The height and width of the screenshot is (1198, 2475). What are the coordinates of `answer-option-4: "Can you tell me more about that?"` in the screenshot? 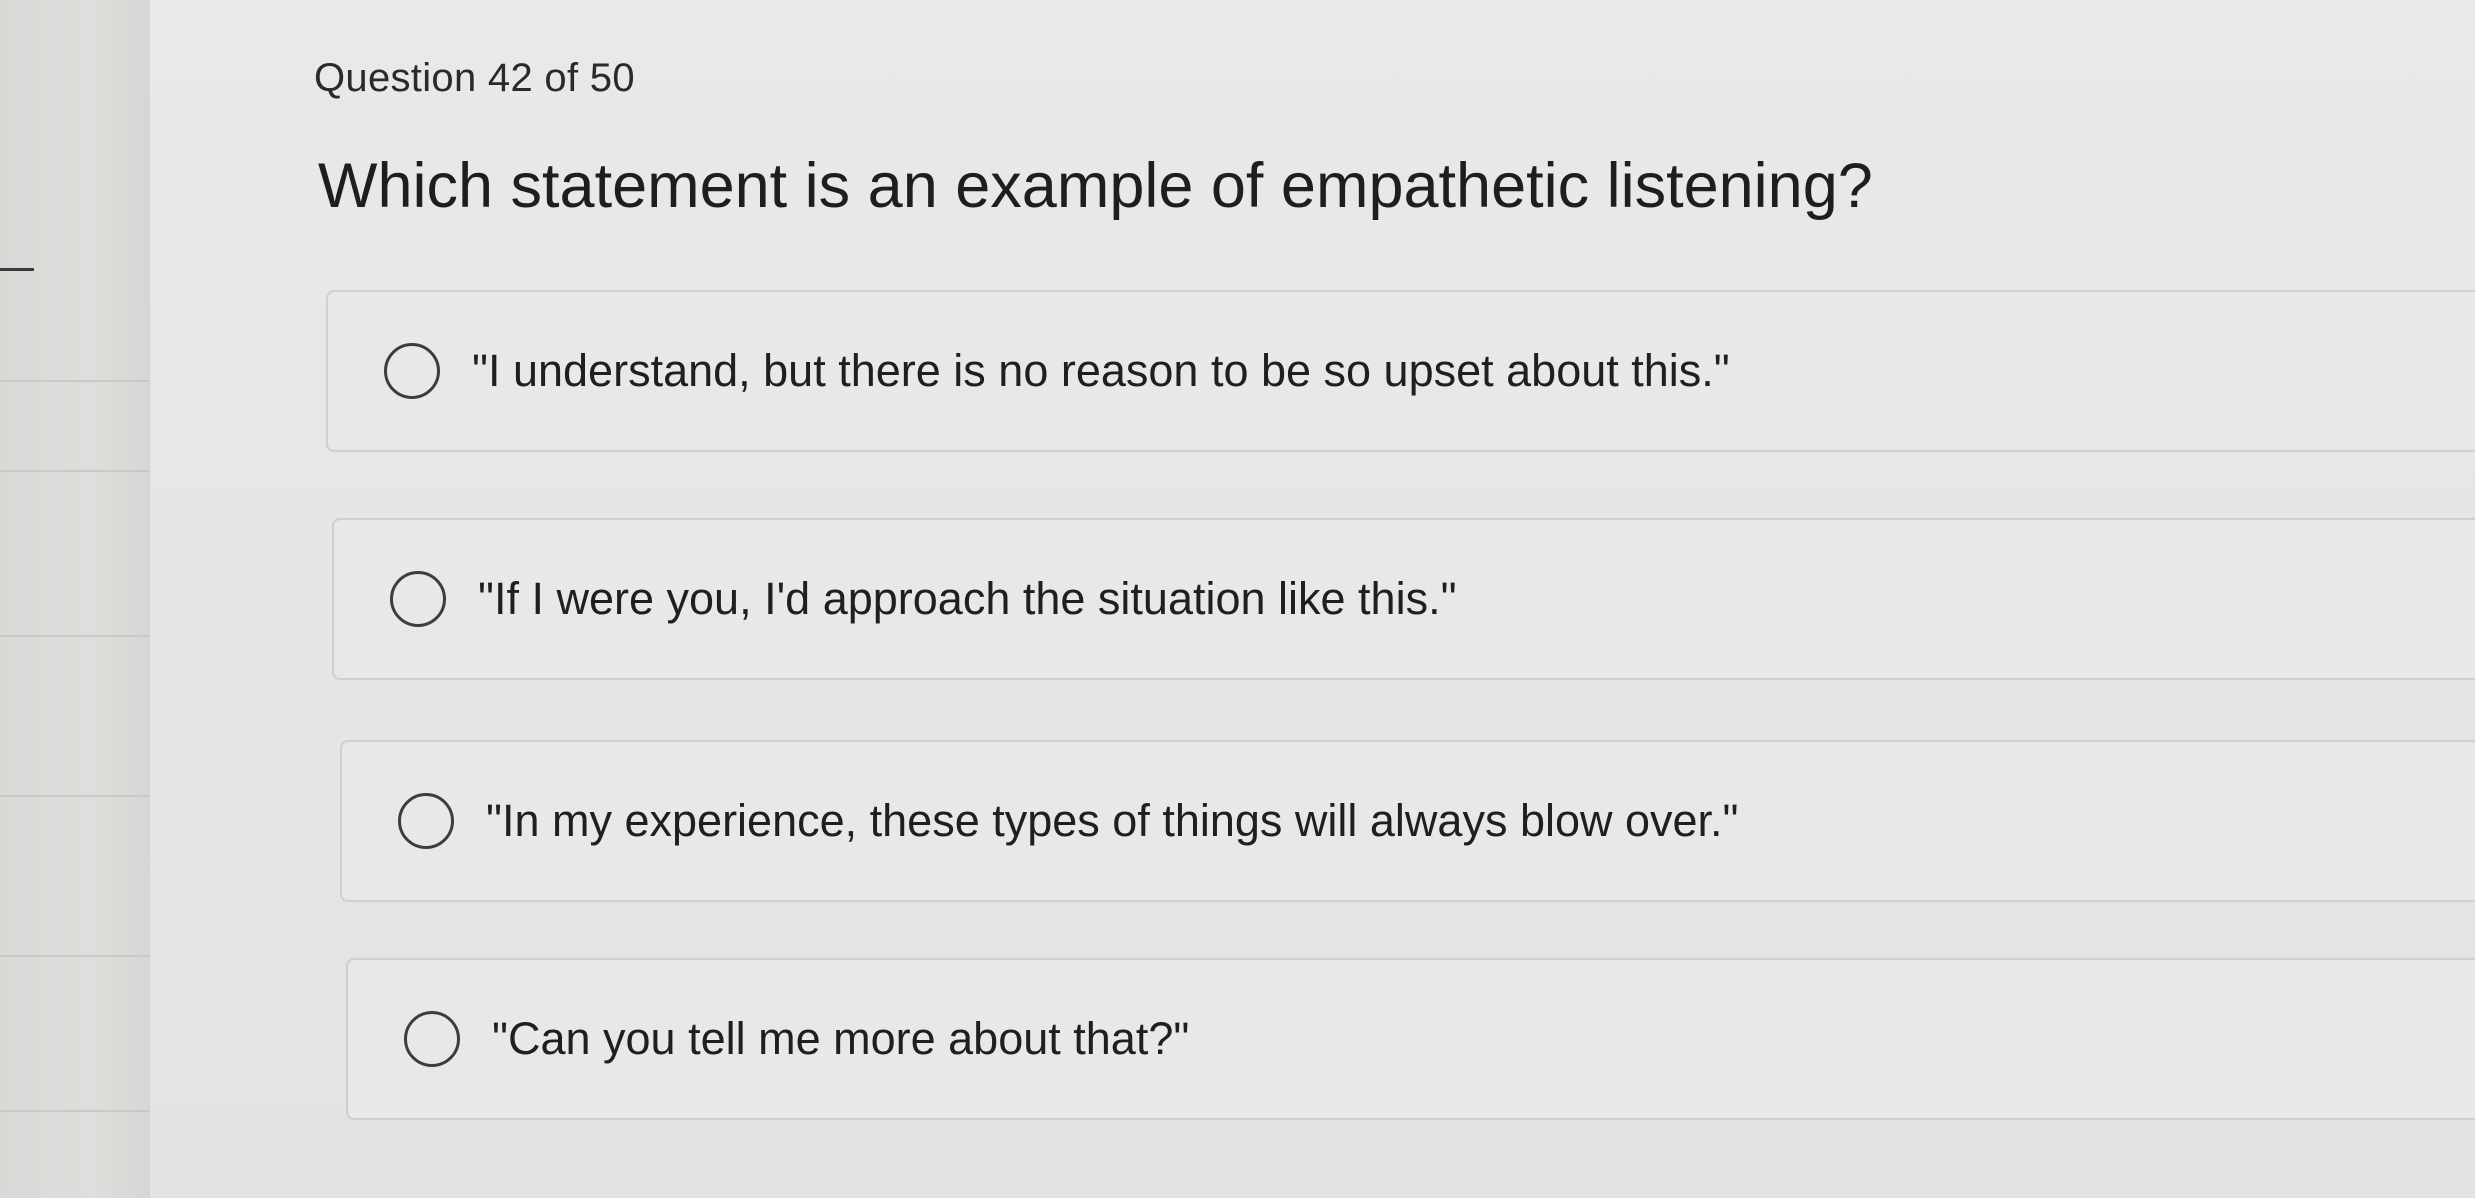 It's located at (1410, 1039).